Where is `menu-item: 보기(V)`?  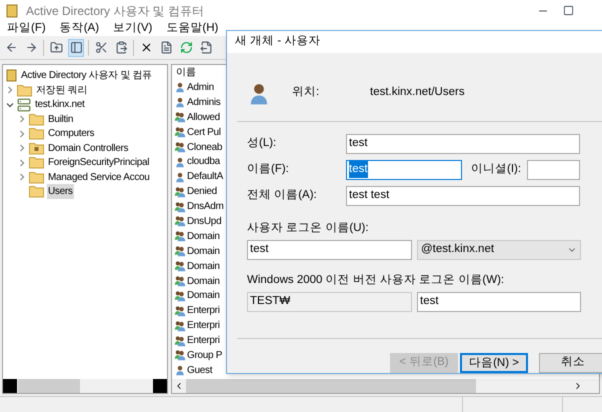 menu-item: 보기(V) is located at coordinates (132, 29).